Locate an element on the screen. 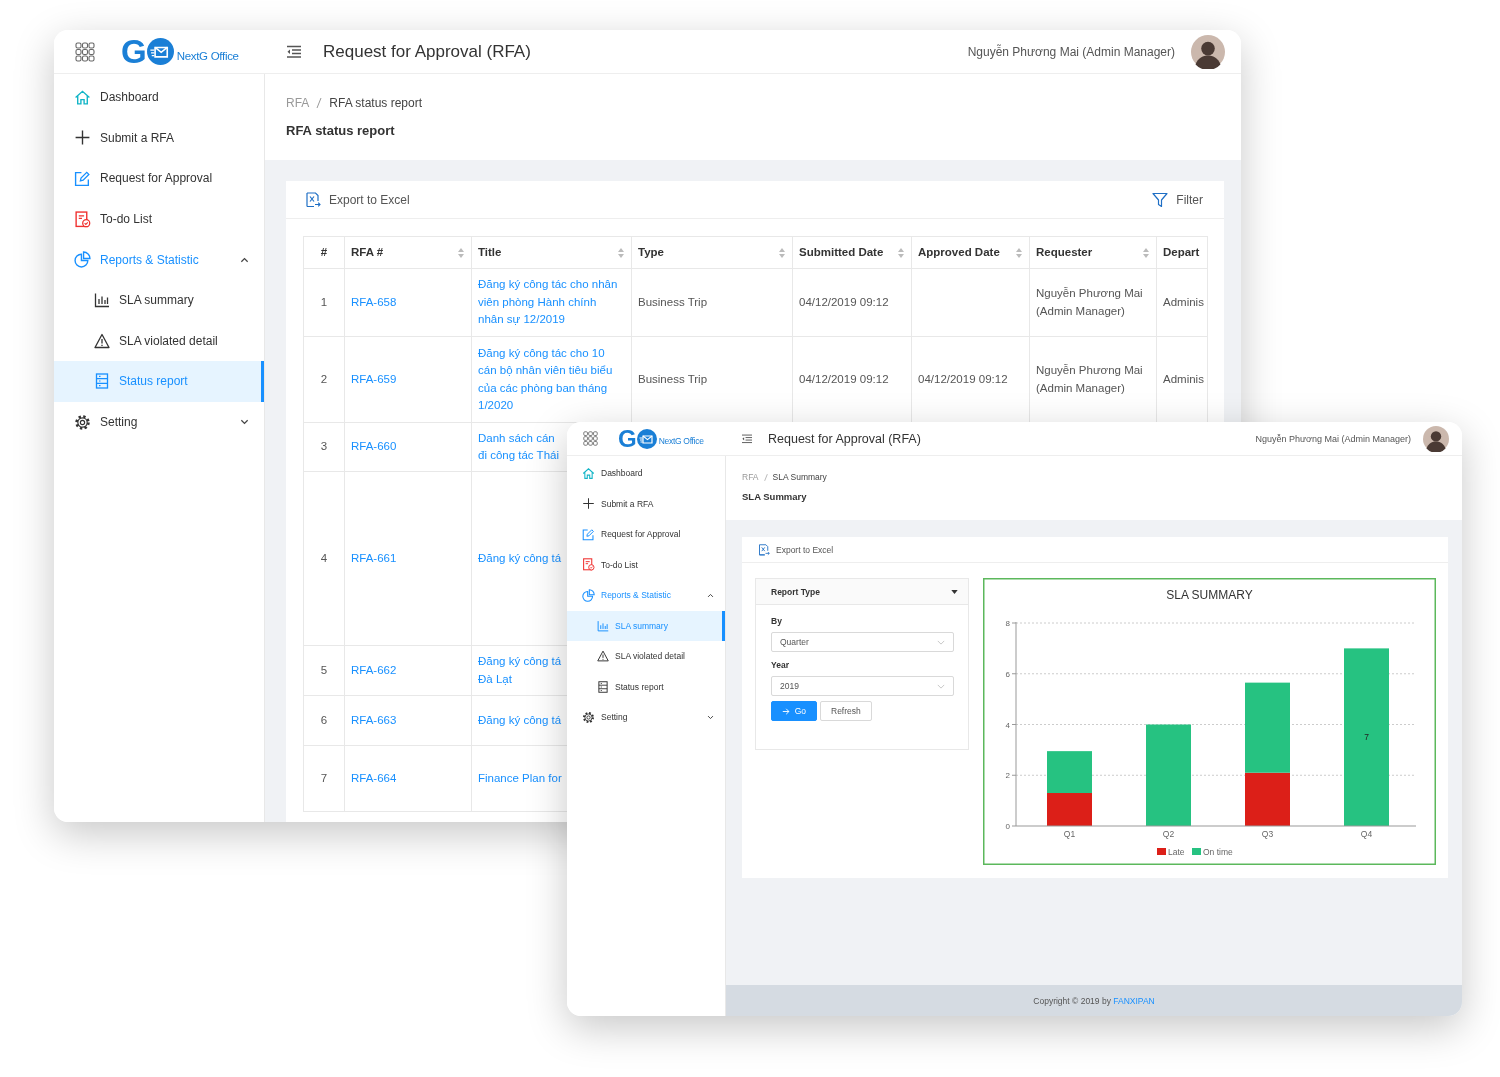 This screenshot has width=1500, height=1077. column-header: Title is located at coordinates (490, 251).